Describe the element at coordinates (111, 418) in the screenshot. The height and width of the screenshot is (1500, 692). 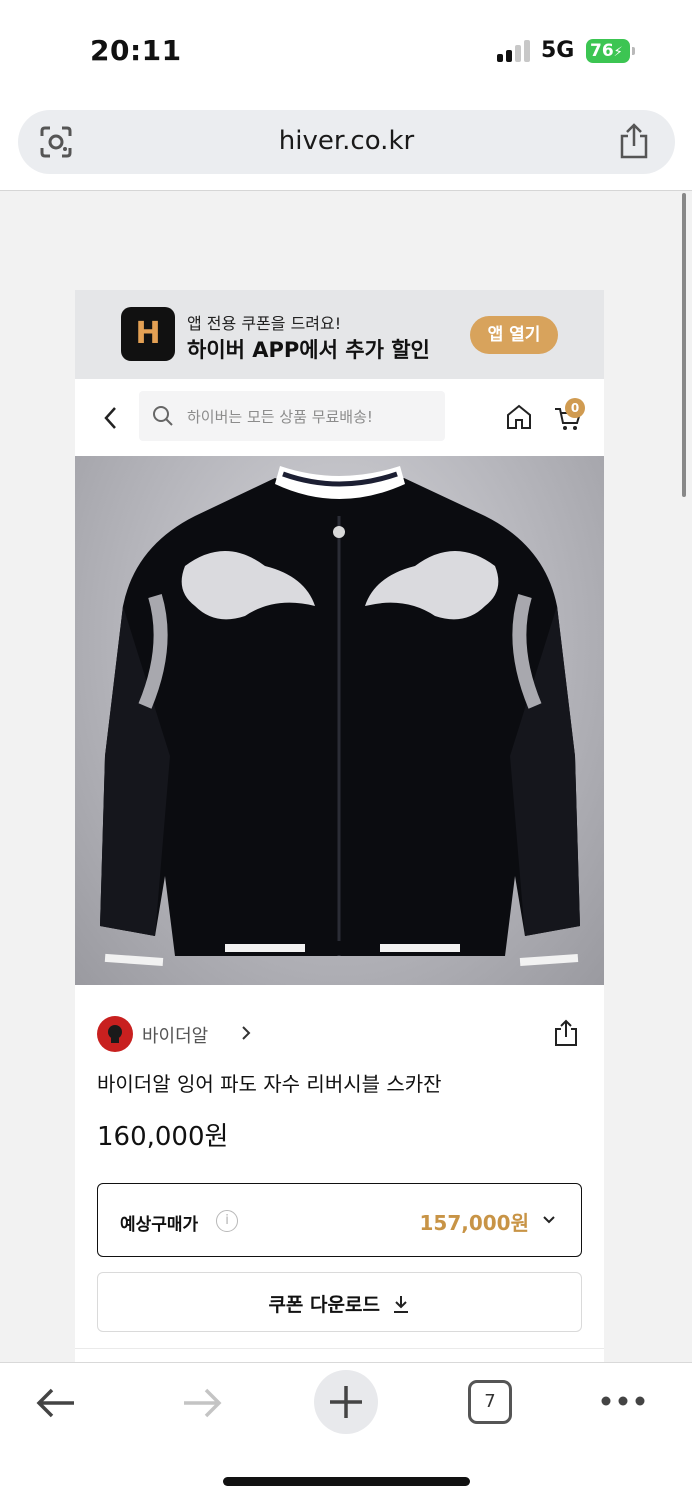
I see `back-icon` at that location.